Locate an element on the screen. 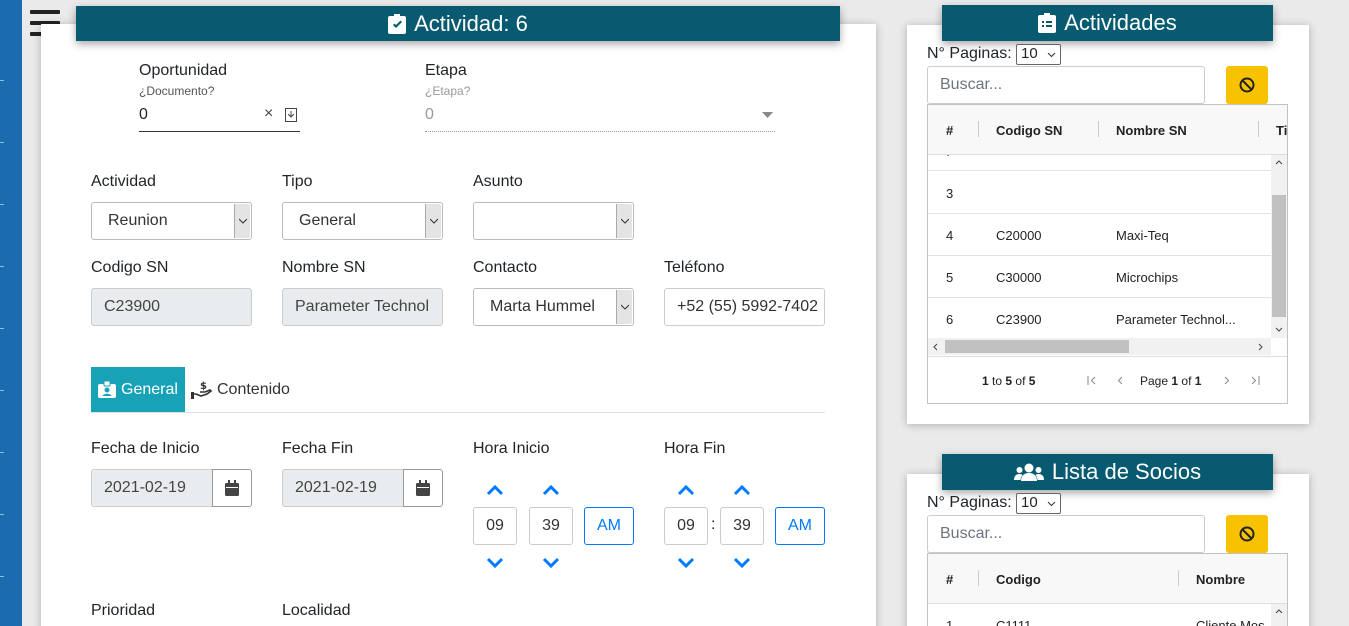 The width and height of the screenshot is (1349, 626). horizontal-scrollbar is located at coordinates (1099, 346).